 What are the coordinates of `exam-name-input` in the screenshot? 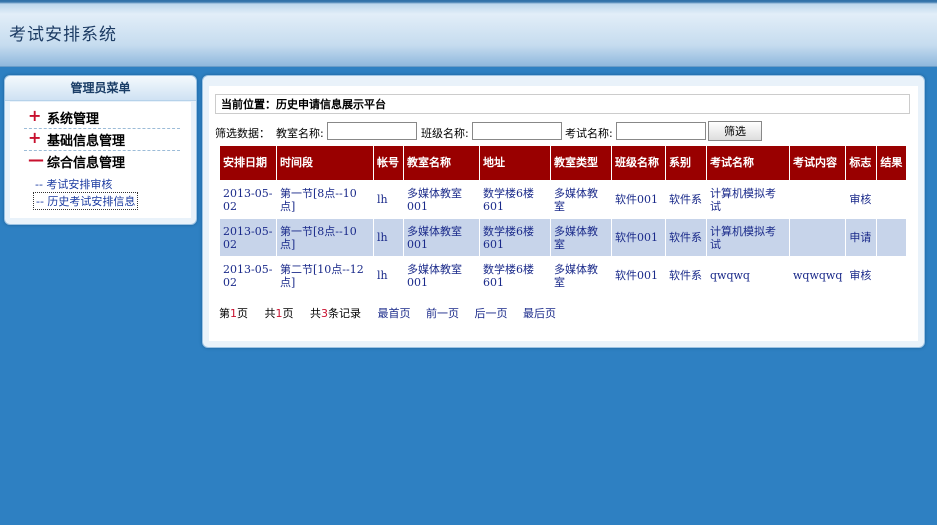 It's located at (661, 131).